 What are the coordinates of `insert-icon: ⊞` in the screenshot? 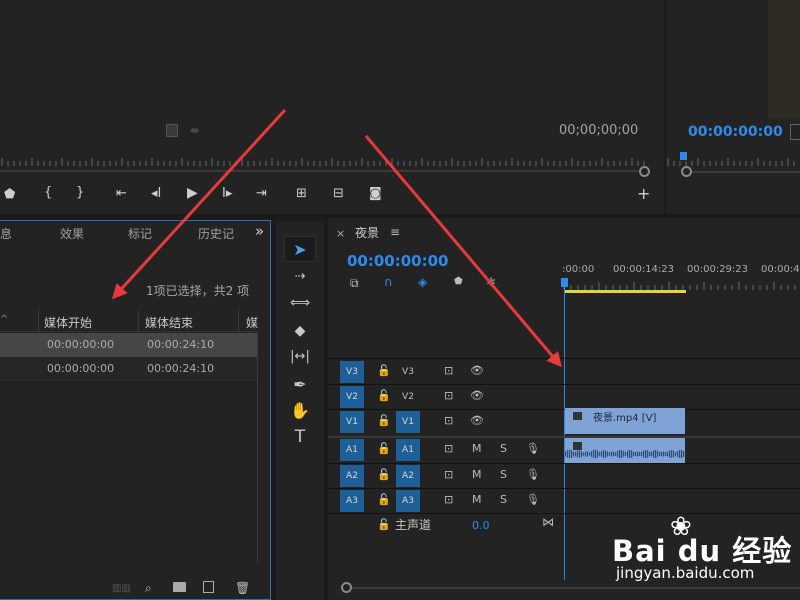 It's located at (301, 193).